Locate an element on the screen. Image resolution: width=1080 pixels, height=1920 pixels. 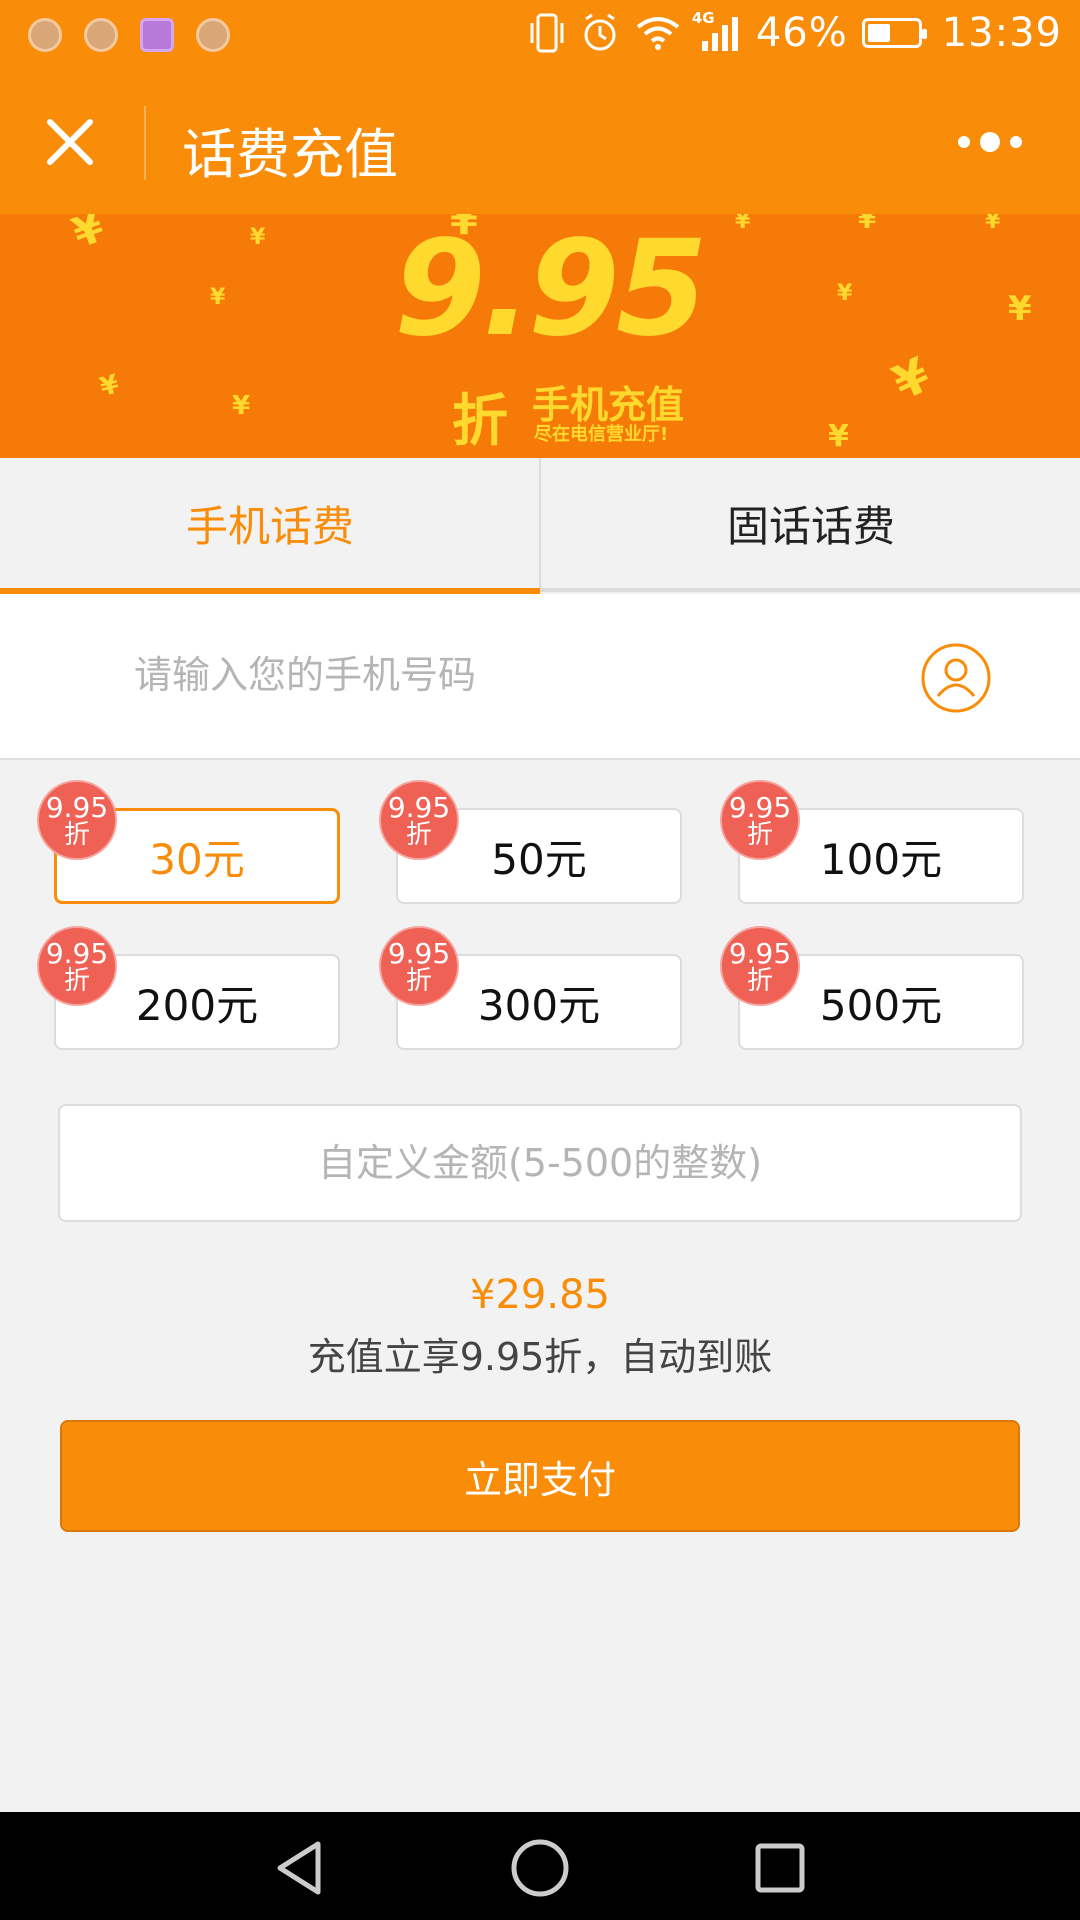
phone-input-row is located at coordinates (540, 677).